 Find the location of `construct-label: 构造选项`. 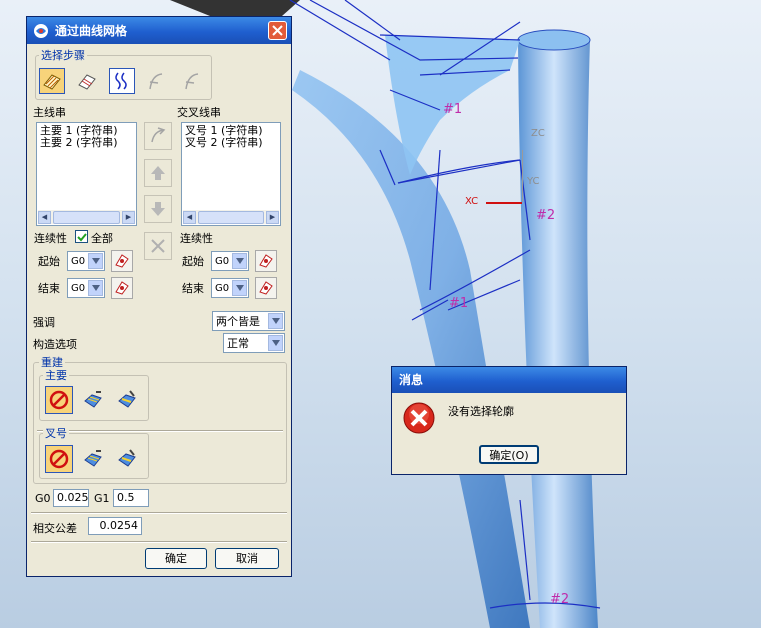

construct-label: 构造选项 is located at coordinates (55, 344).